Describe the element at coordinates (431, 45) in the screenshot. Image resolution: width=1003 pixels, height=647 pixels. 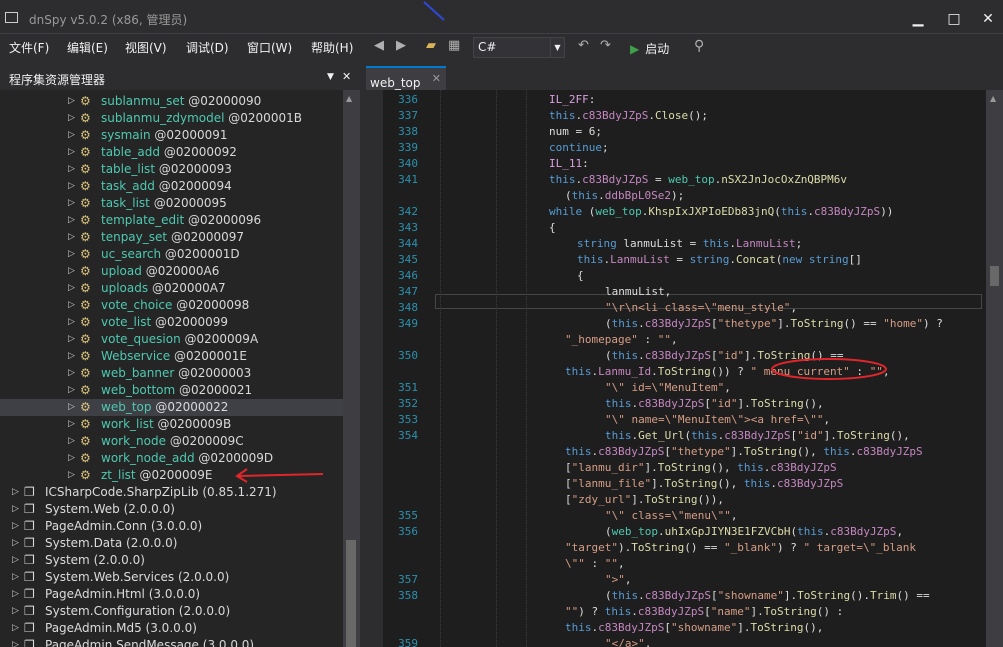
I see `open-icon: ▰` at that location.